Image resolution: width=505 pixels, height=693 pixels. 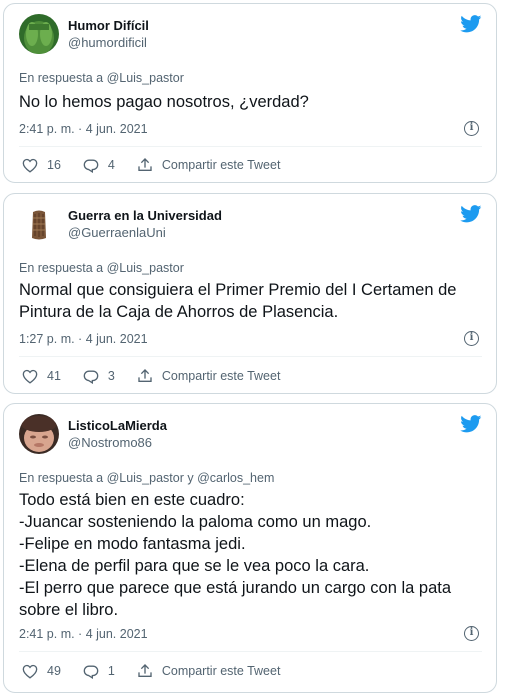 I want to click on reply-button: 3, so click(x=99, y=376).